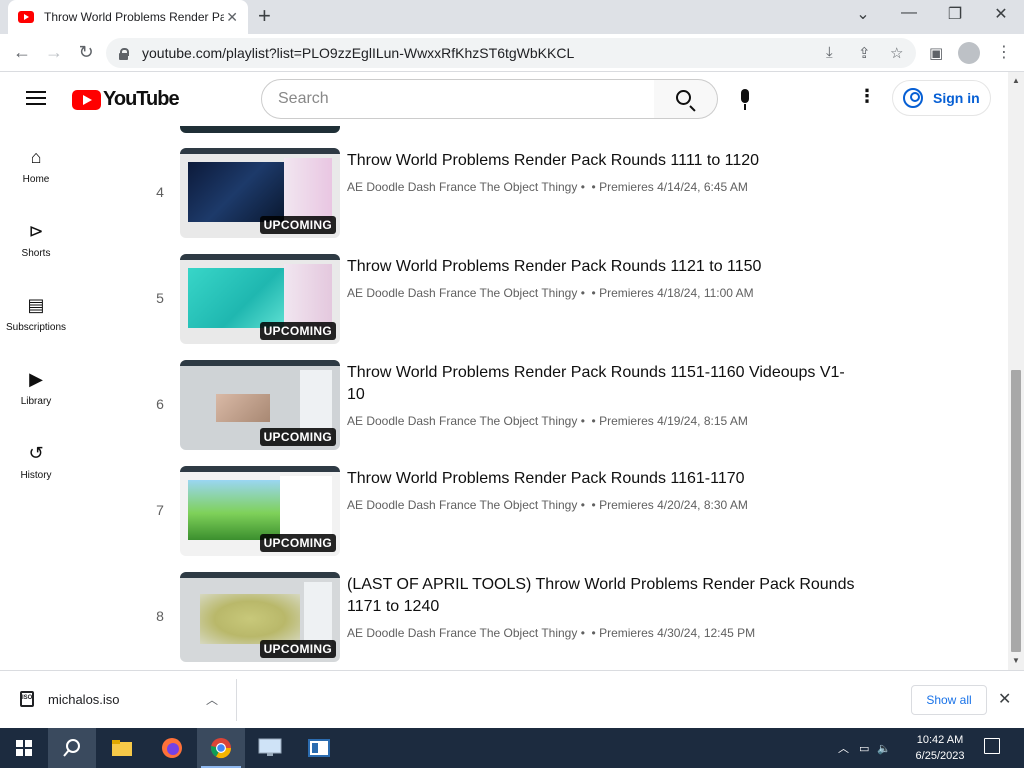  Describe the element at coordinates (1016, 80) in the screenshot. I see `scroll-up-arrow-icon: ▲` at that location.